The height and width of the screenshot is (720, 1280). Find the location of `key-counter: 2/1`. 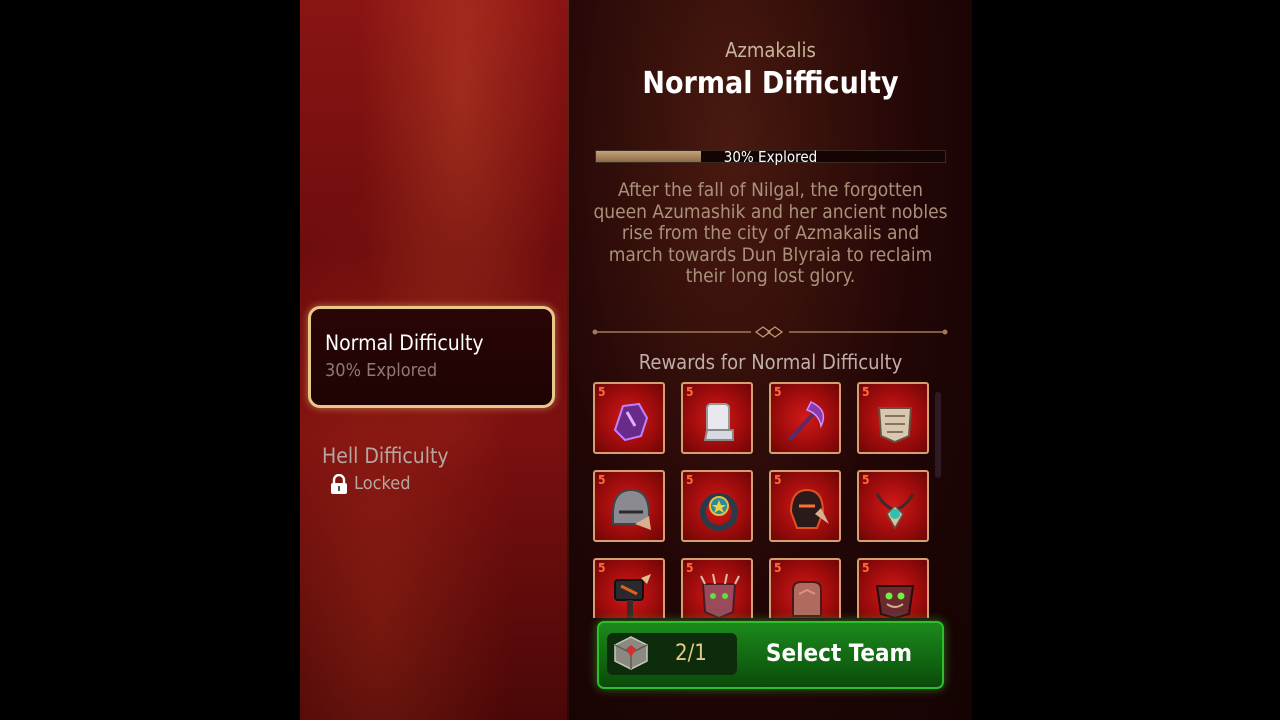

key-counter: 2/1 is located at coordinates (672, 654).